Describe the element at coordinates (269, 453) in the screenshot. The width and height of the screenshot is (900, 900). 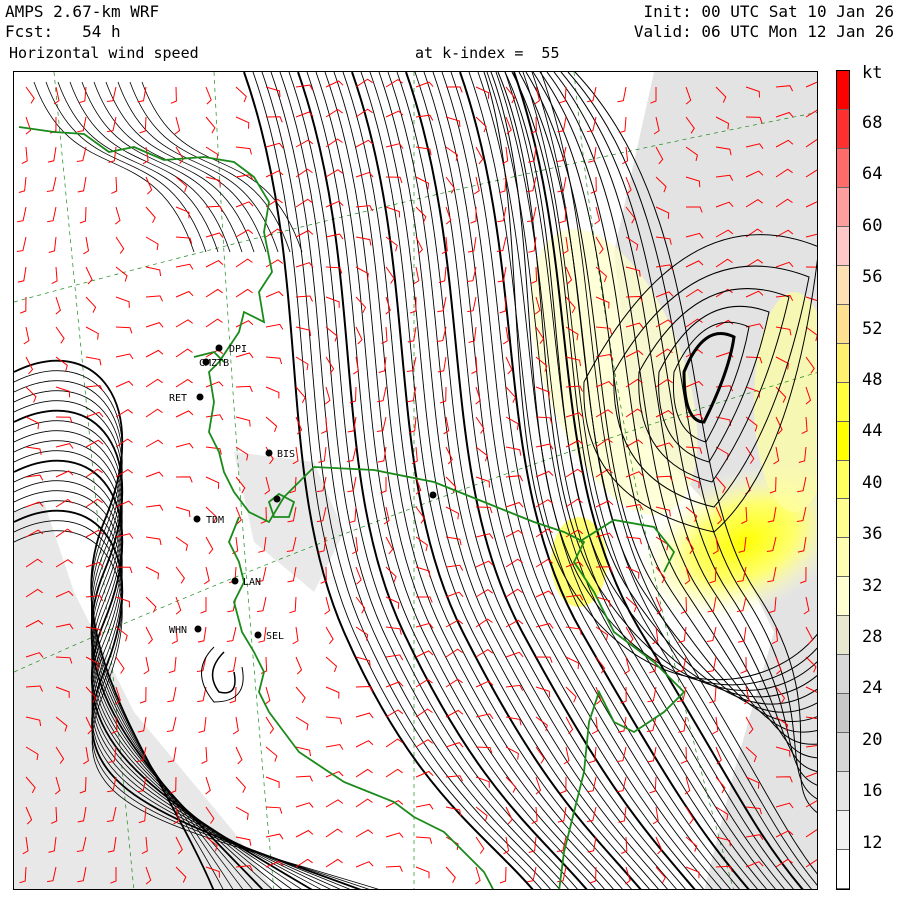
I see `stn-bis-marker` at that location.